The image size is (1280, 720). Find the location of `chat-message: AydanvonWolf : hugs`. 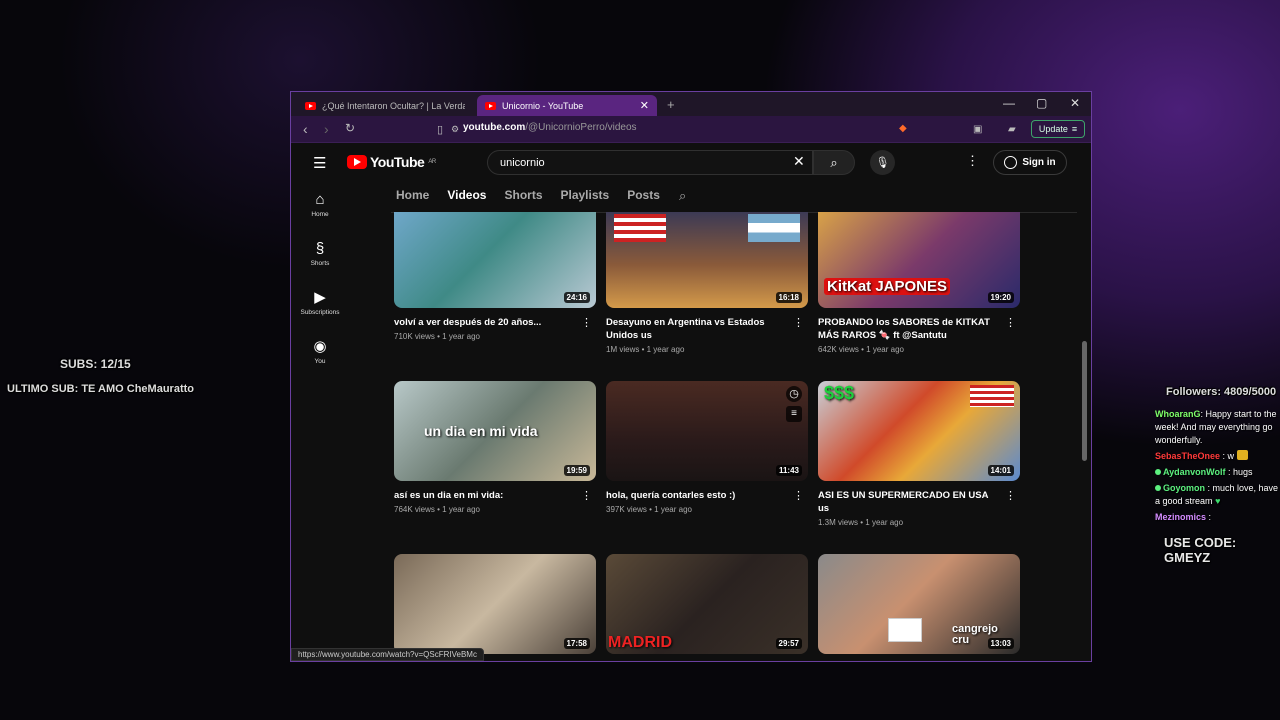

chat-message: AydanvonWolf : hugs is located at coordinates (1217, 472).